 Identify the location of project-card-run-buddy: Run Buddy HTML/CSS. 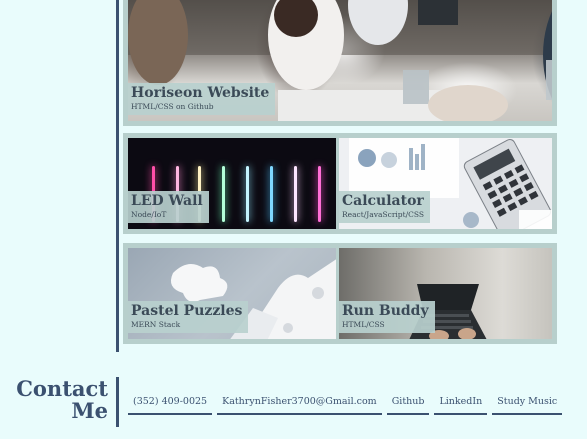
(448, 293).